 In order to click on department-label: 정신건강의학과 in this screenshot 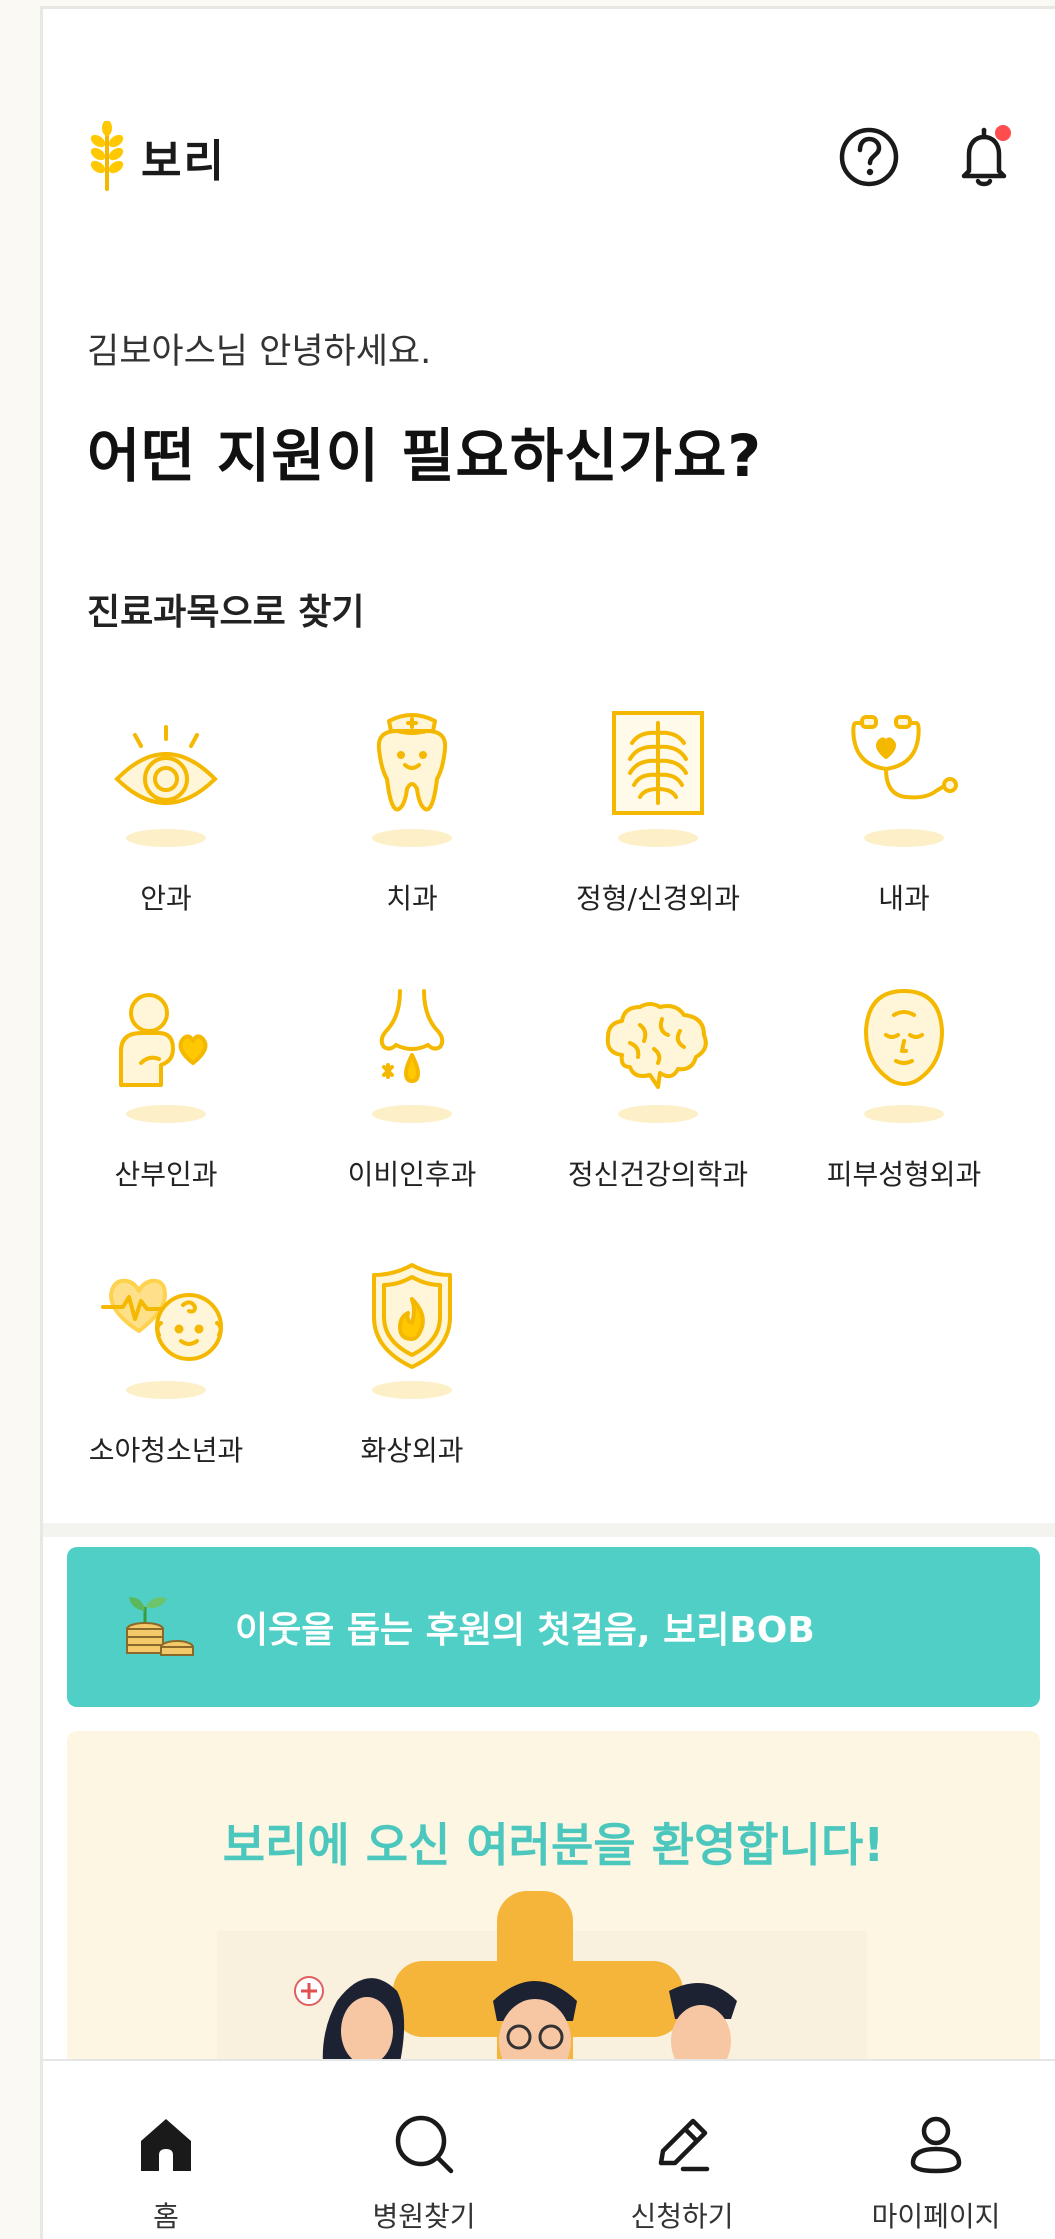, I will do `click(658, 1174)`.